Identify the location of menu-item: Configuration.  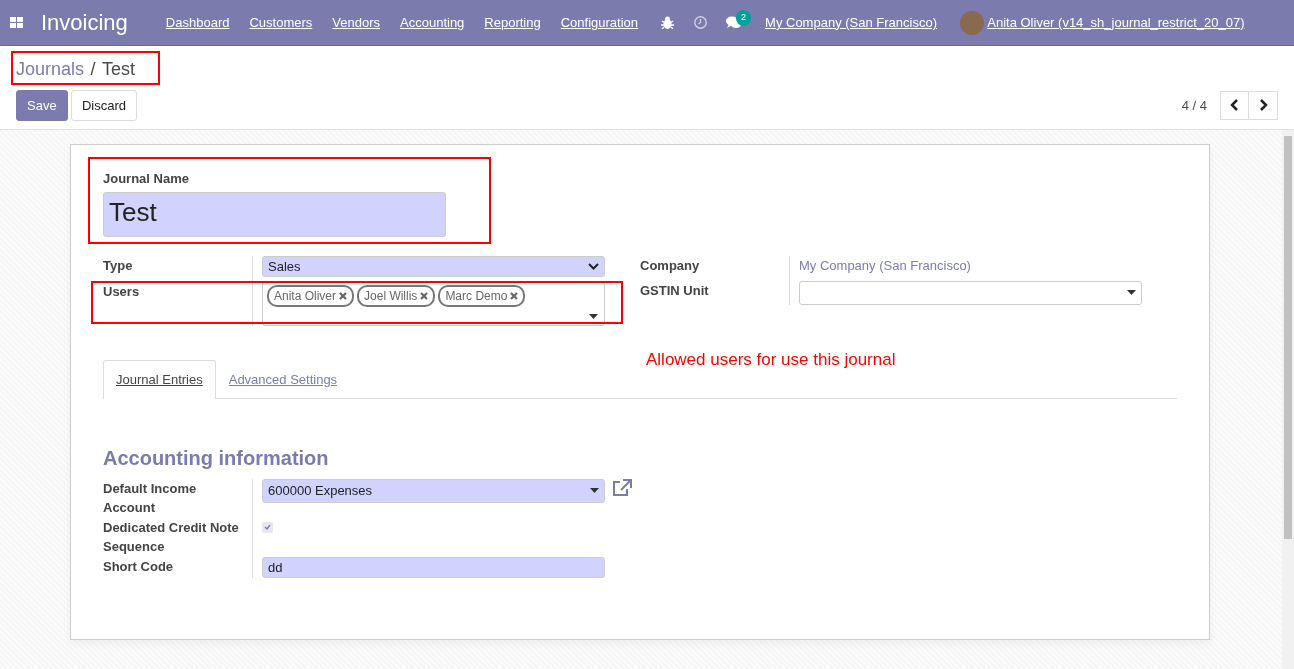
(599, 22).